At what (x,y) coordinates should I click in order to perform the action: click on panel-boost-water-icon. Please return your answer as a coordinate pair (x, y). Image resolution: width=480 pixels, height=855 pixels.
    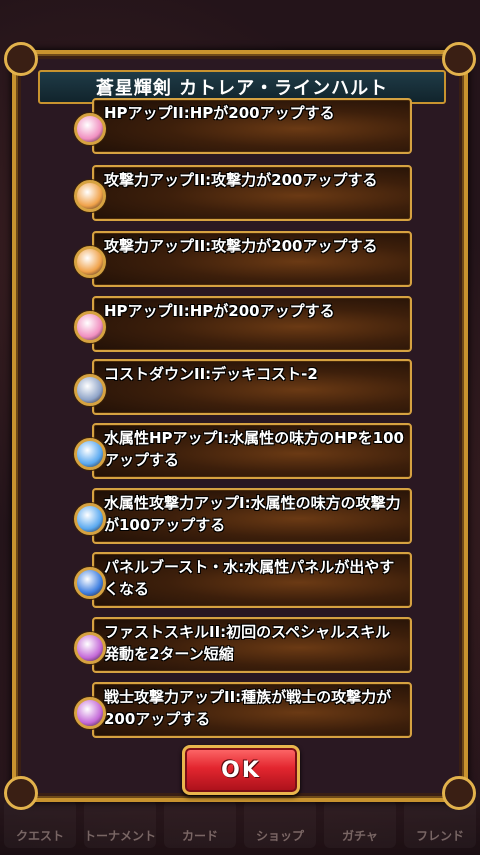
    Looking at the image, I should click on (90, 583).